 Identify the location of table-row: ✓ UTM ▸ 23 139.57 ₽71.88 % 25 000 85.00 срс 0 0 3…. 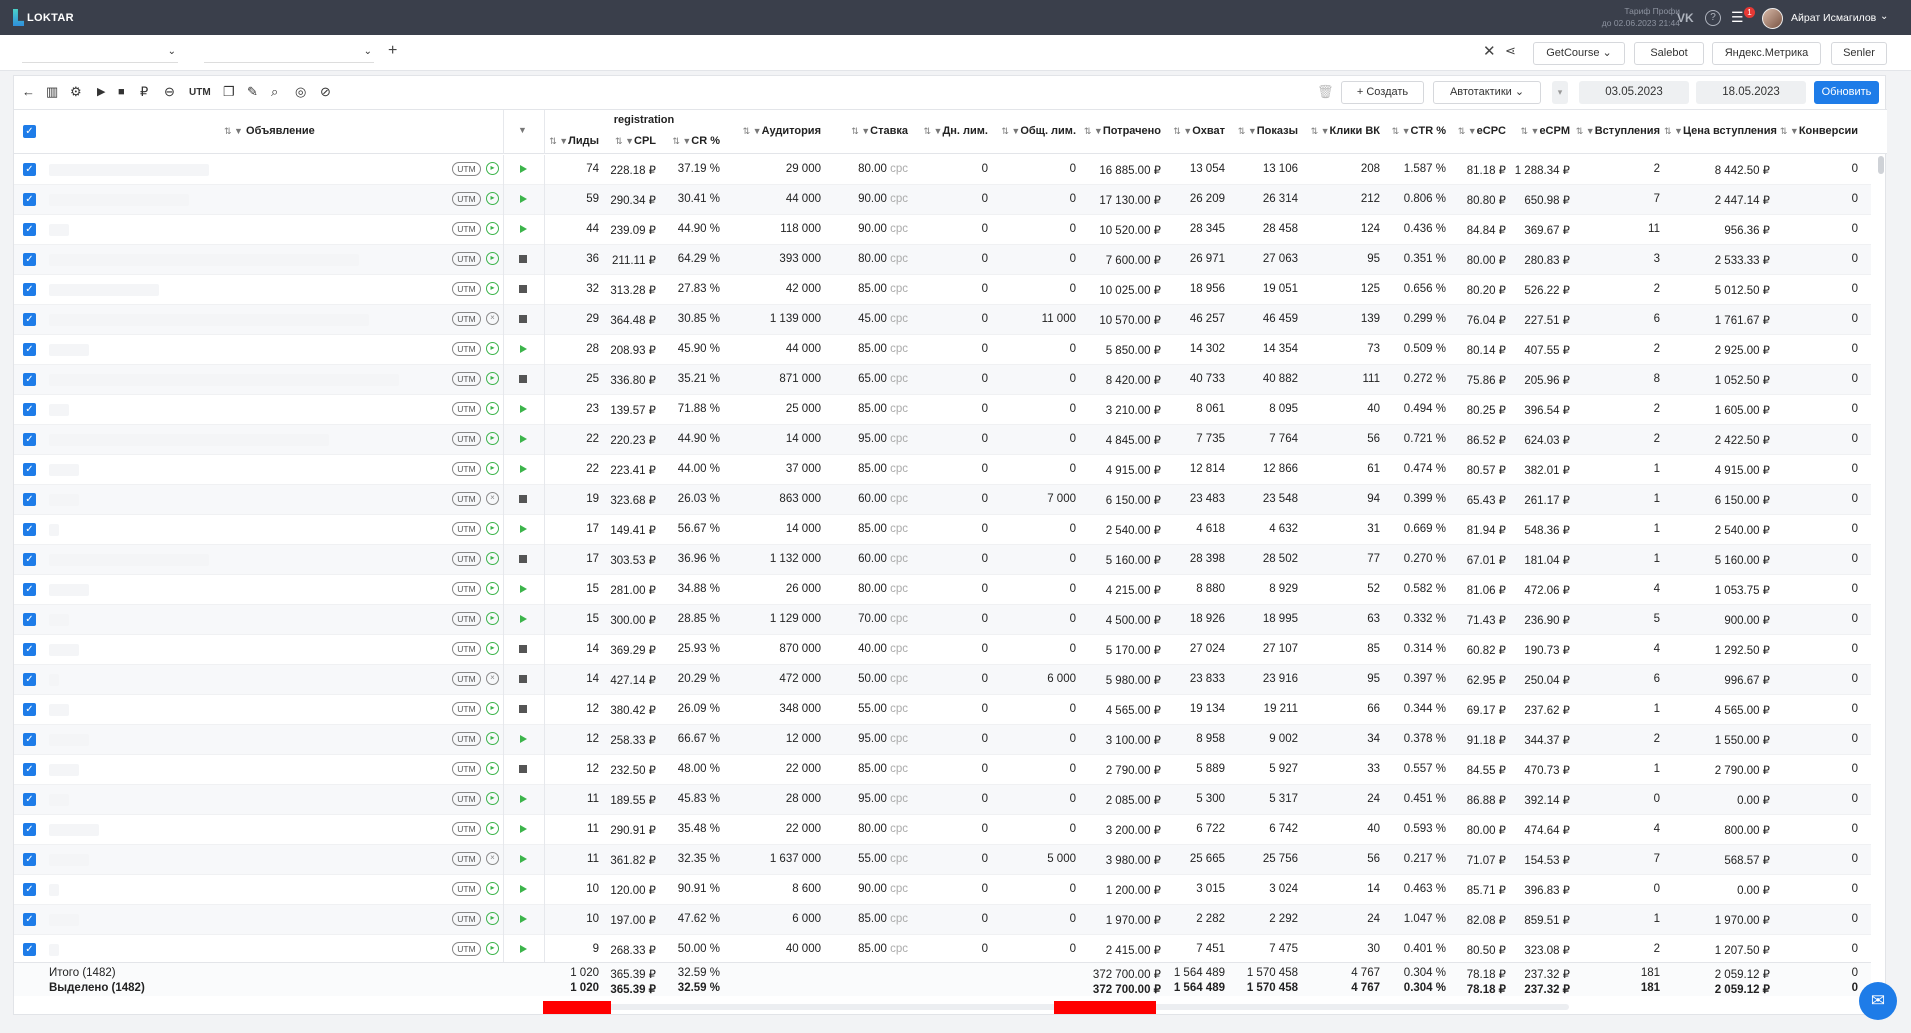
(942, 410).